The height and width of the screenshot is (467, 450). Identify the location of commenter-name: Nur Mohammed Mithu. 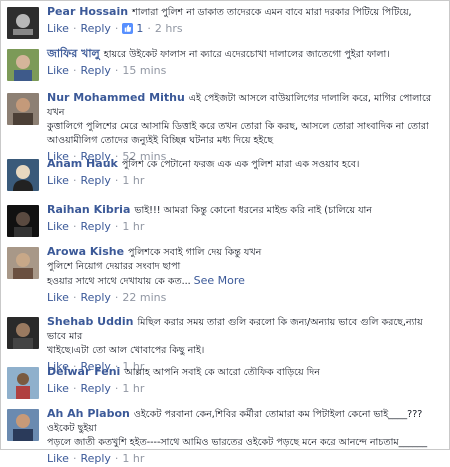
(116, 97).